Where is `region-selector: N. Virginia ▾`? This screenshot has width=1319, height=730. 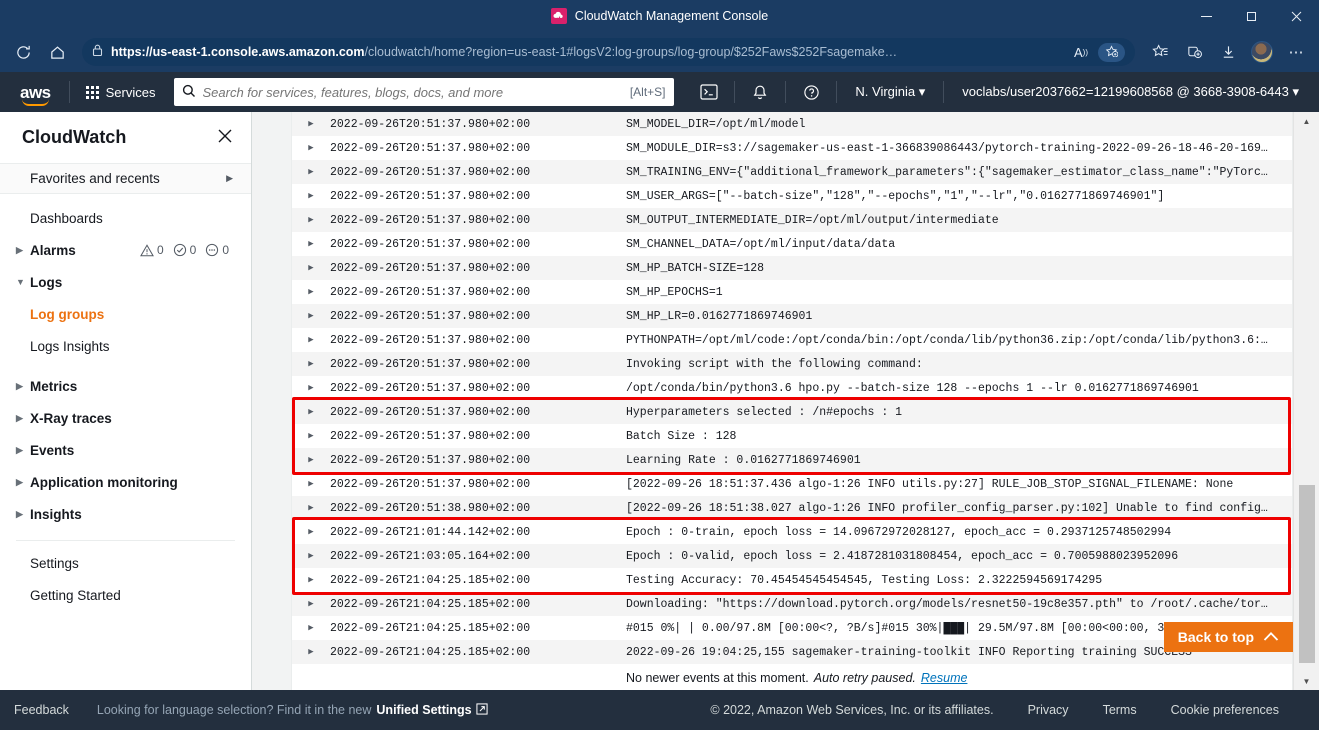
region-selector: N. Virginia ▾ is located at coordinates (890, 92).